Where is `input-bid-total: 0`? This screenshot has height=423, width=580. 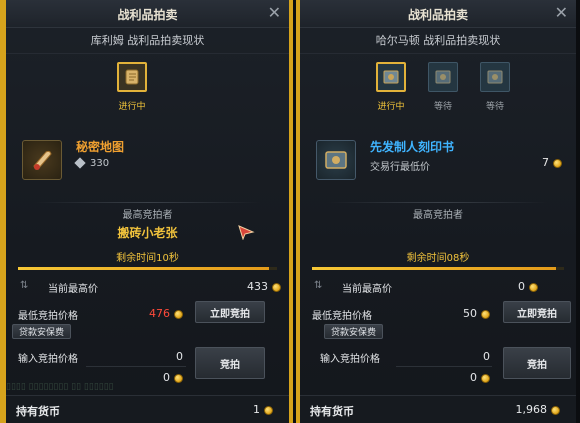
input-bid-total: 0 is located at coordinates (480, 377).